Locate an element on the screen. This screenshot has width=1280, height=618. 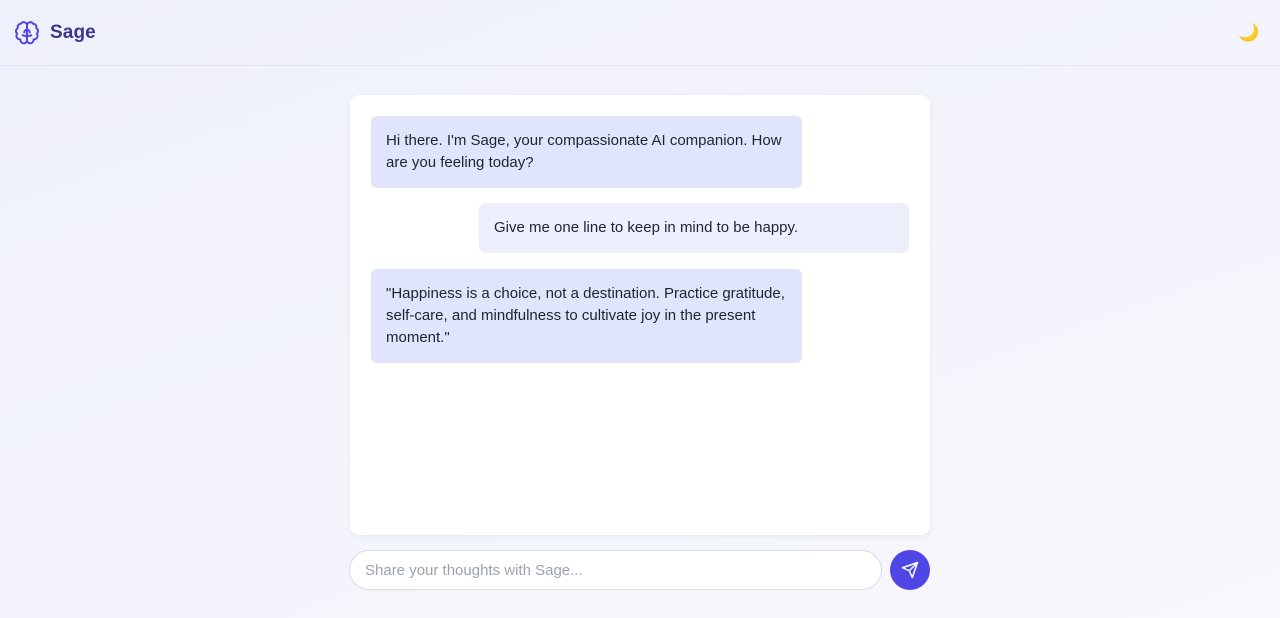
send-icon is located at coordinates (910, 570).